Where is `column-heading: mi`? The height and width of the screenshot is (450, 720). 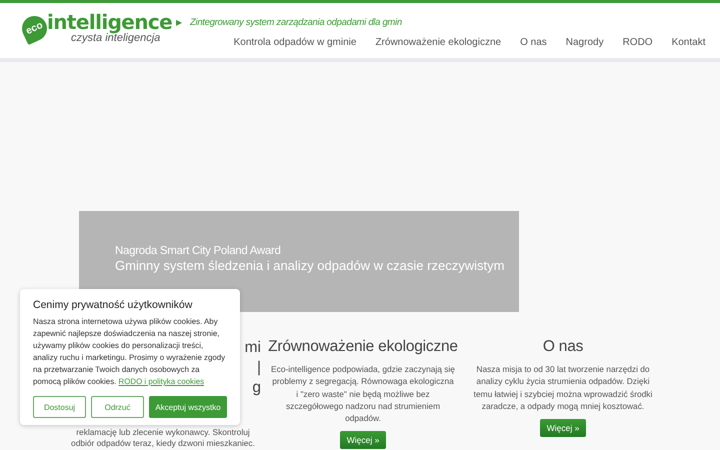 column-heading: mi is located at coordinates (252, 348).